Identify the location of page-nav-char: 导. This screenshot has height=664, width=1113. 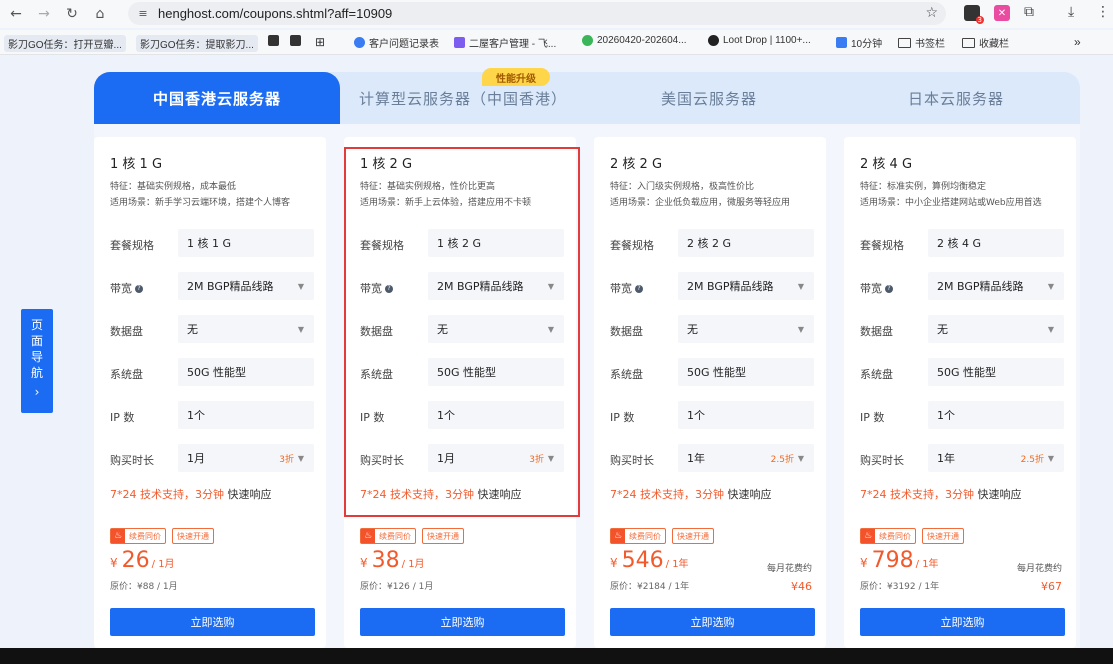
(36, 357).